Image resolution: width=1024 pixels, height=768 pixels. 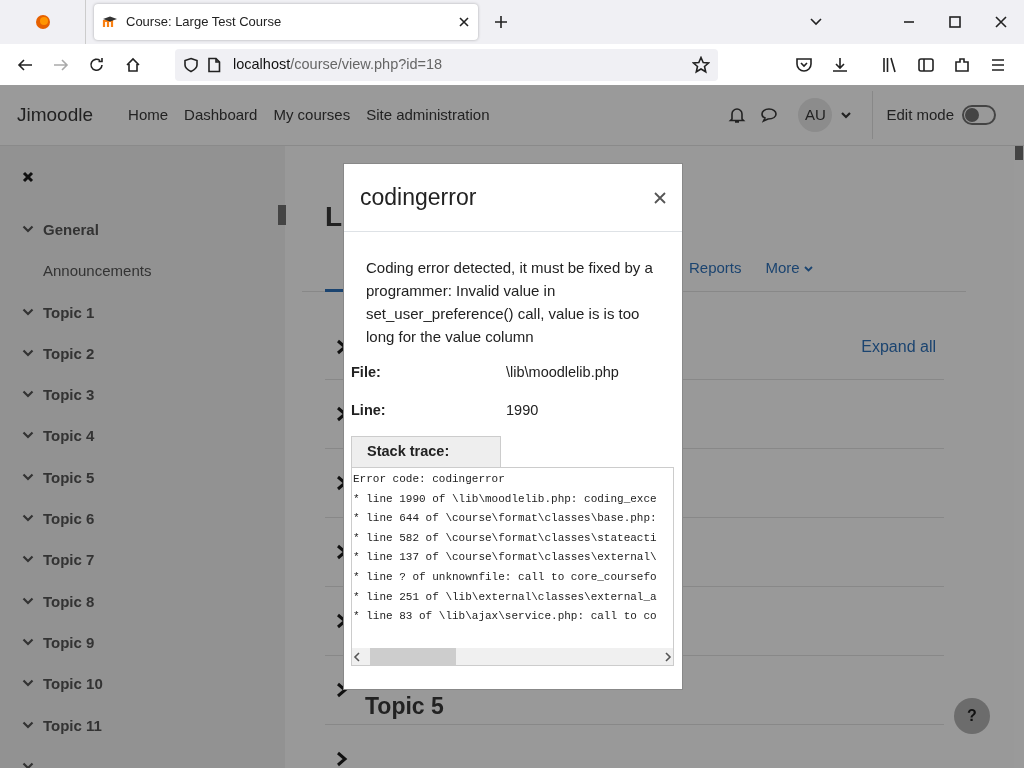 I want to click on caret-icon, so click(x=846, y=115).